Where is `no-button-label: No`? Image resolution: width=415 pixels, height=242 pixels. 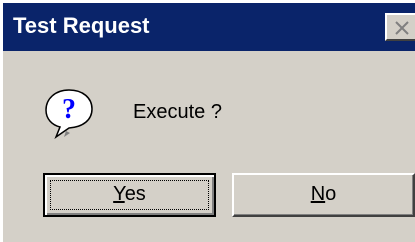
no-button-label: No is located at coordinates (324, 194).